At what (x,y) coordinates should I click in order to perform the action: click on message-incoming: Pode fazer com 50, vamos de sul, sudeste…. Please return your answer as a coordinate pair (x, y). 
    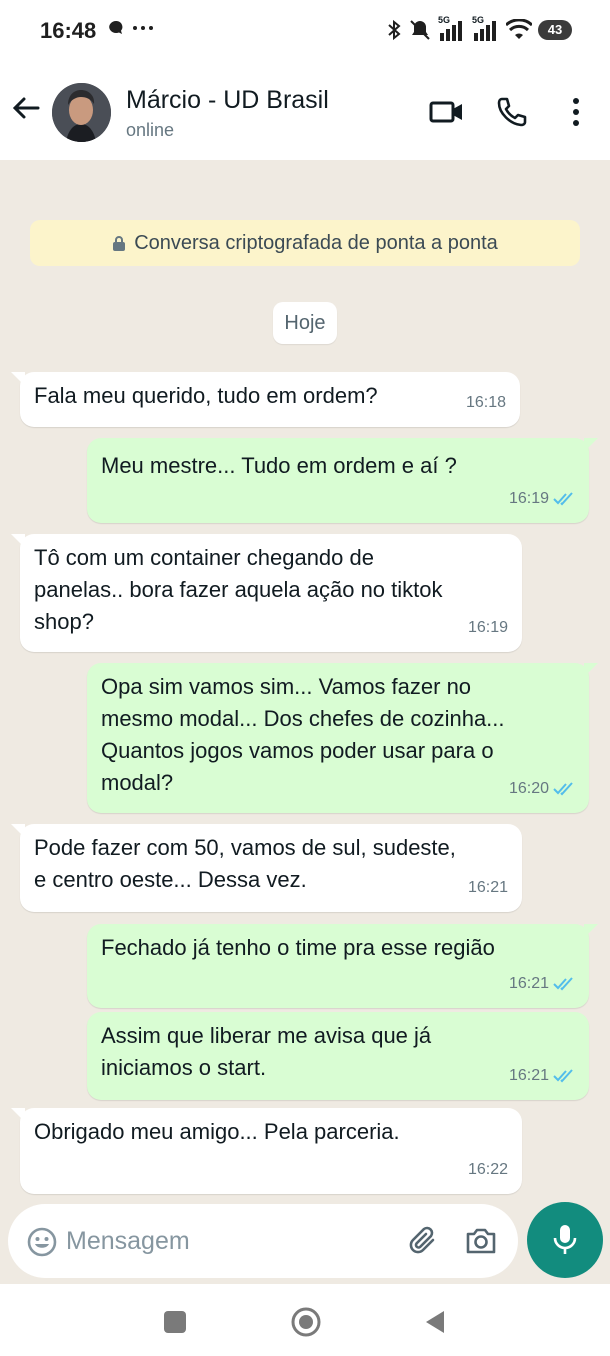
    Looking at the image, I should click on (266, 868).